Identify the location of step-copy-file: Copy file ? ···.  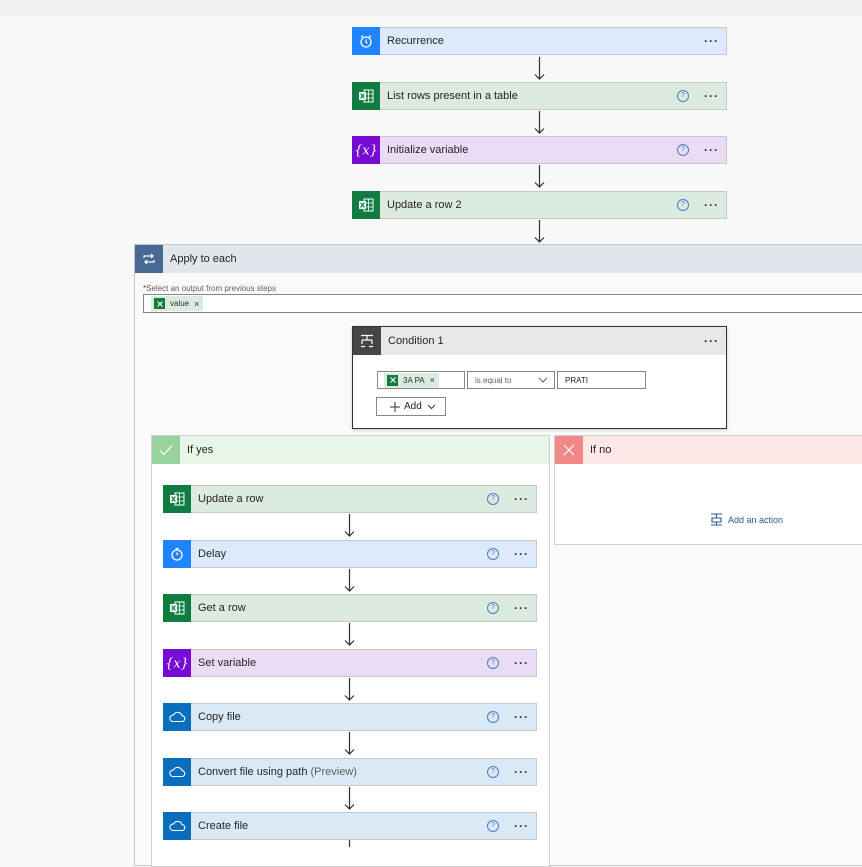
(350, 716).